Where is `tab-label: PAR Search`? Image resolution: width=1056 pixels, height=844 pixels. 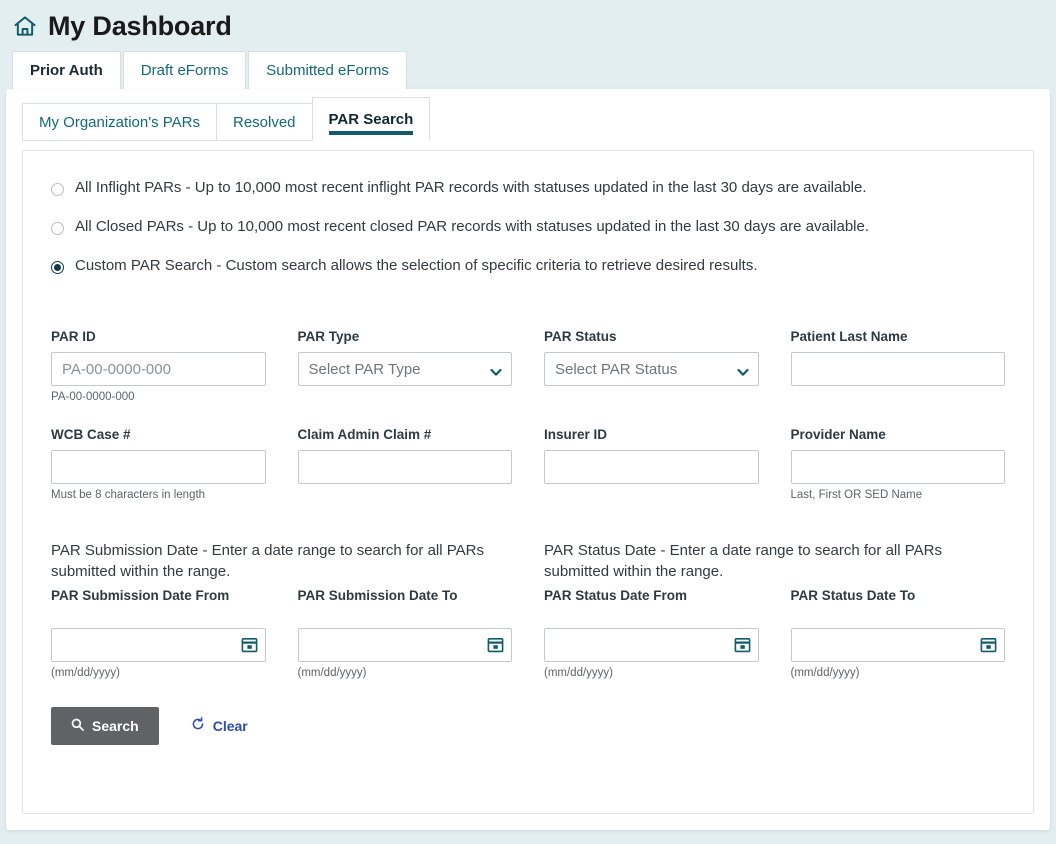
tab-label: PAR Search is located at coordinates (371, 119).